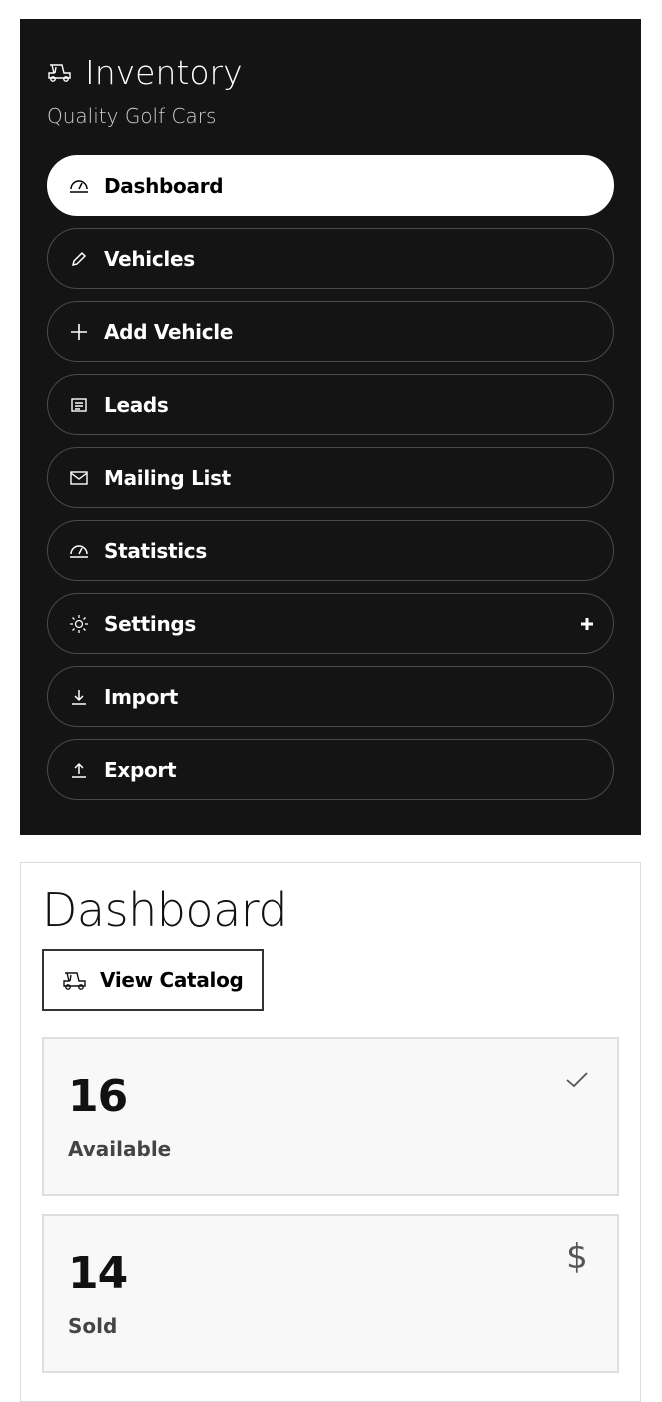  What do you see at coordinates (98, 1273) in the screenshot?
I see `stat-value: 14` at bounding box center [98, 1273].